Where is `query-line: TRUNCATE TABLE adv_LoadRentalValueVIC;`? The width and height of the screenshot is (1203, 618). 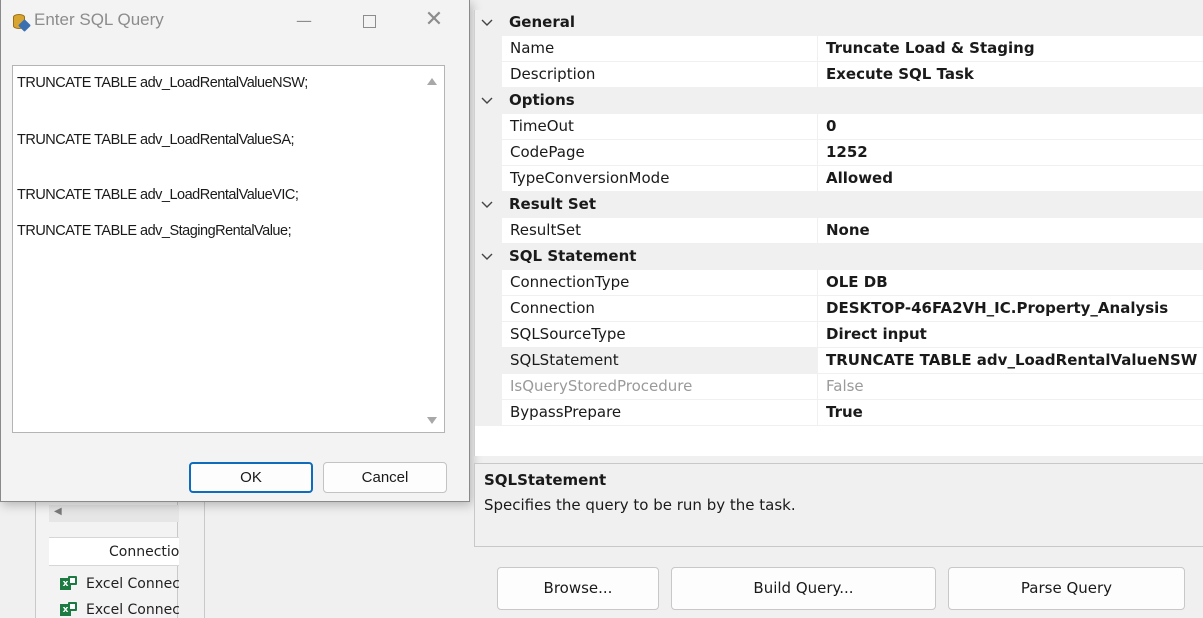 query-line: TRUNCATE TABLE adv_LoadRentalValueVIC; is located at coordinates (158, 195).